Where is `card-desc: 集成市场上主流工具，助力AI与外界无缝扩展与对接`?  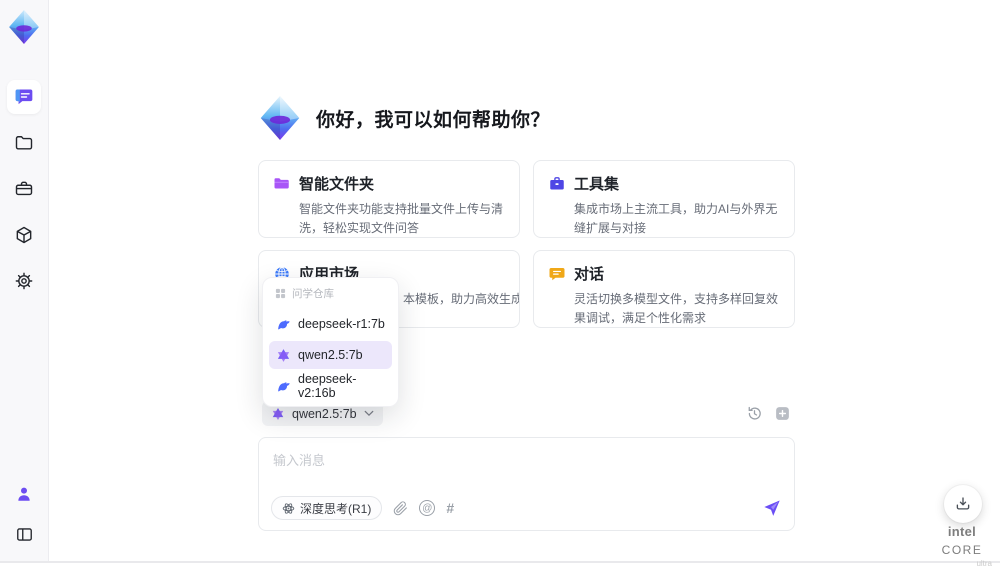 card-desc: 集成市场上主流工具，助力AI与外界无缝扩展与对接 is located at coordinates (676, 218).